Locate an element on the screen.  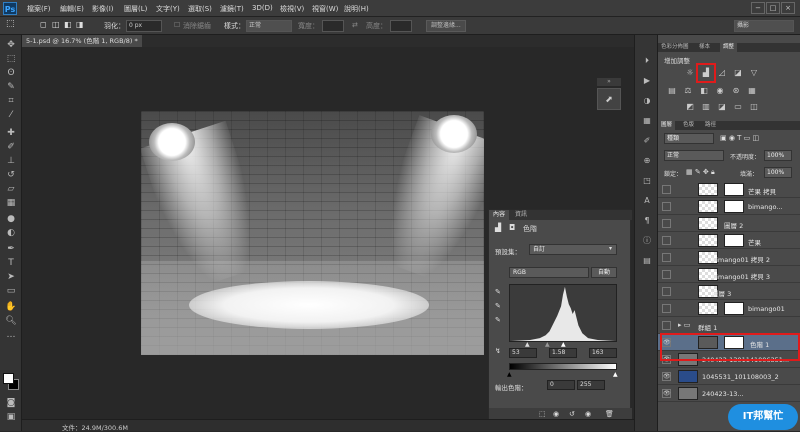
view-previous-icon: ◉ is located at coordinates (556, 414).